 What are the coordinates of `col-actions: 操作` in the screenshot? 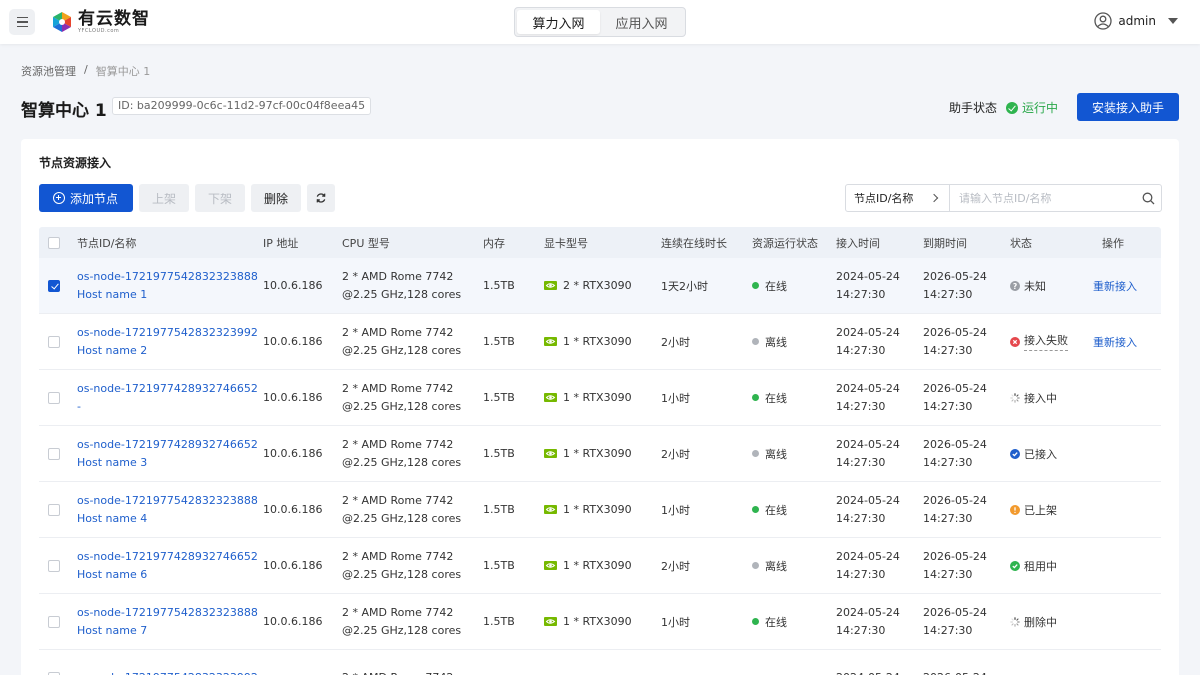 It's located at (1113, 243).